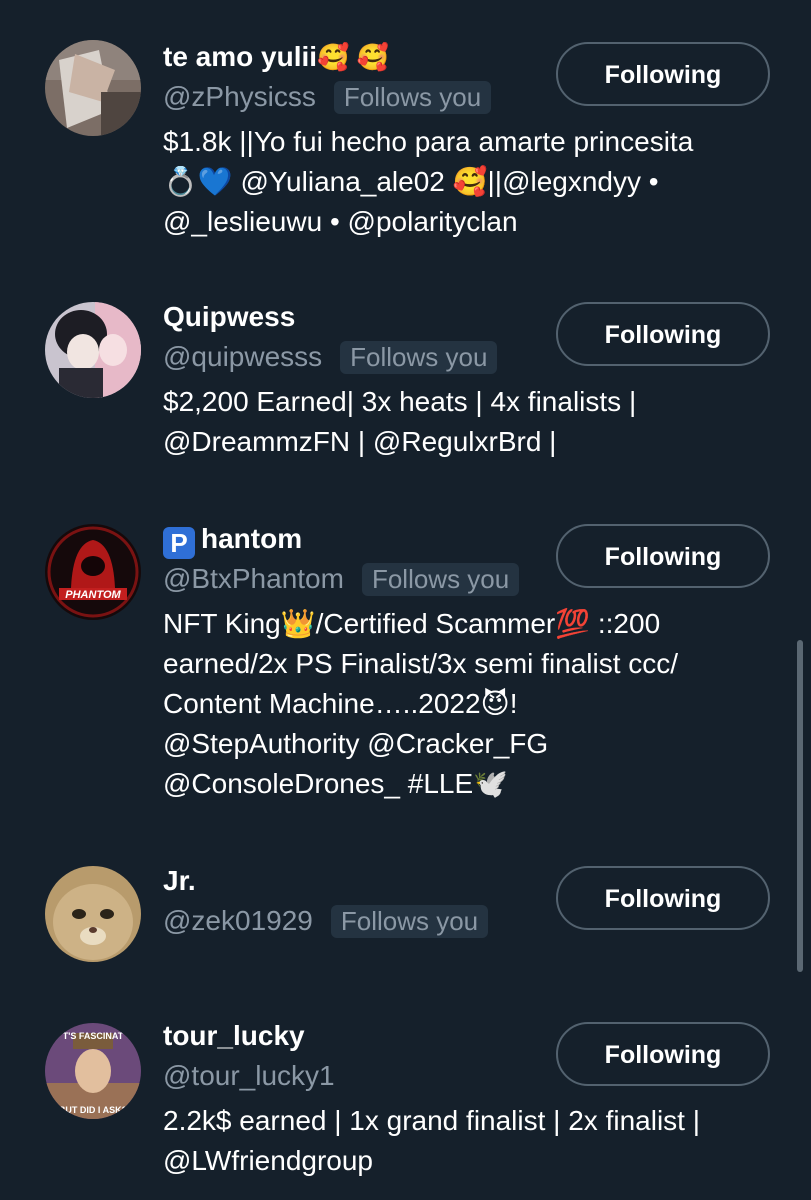  I want to click on scrollbar, so click(800, 806).